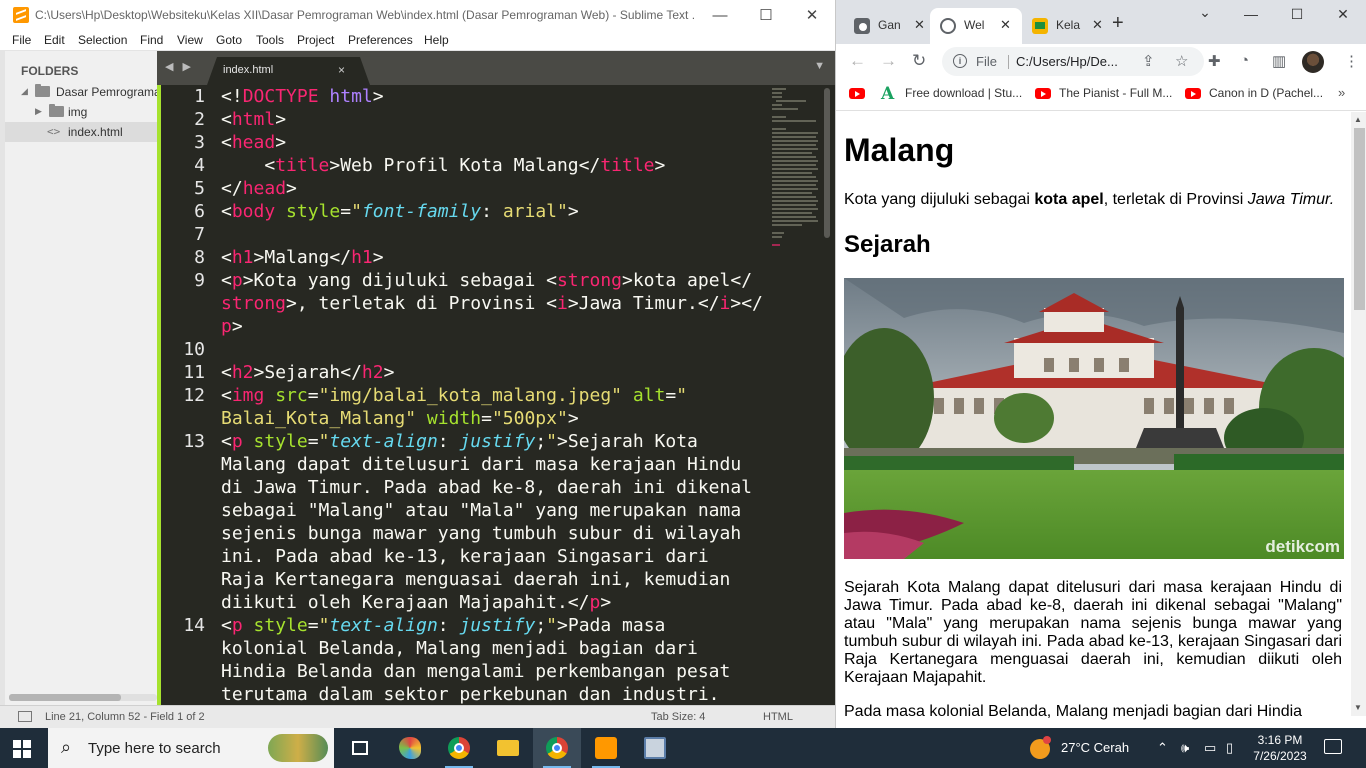  I want to click on weather-text: 27°C Cerah, so click(1095, 747).